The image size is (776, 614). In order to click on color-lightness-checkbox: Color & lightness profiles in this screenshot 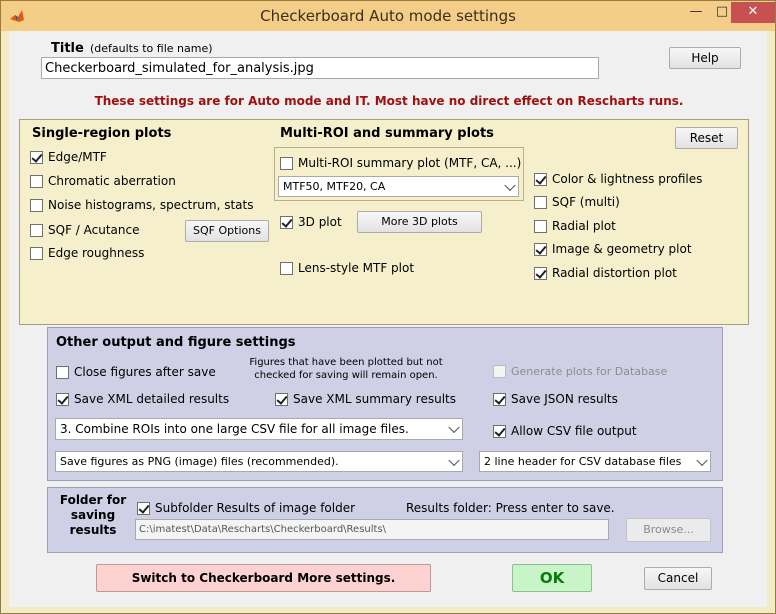, I will do `click(618, 179)`.